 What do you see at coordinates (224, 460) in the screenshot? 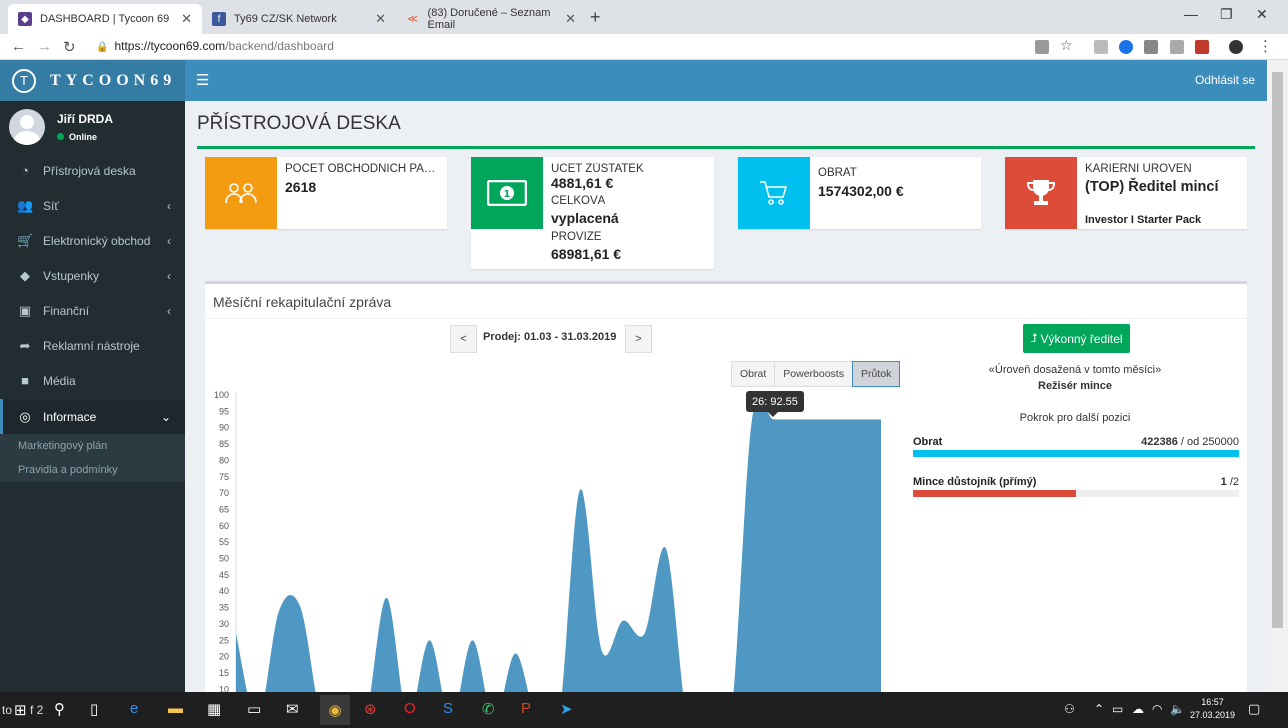
I see `y-tick-label: 80` at bounding box center [224, 460].